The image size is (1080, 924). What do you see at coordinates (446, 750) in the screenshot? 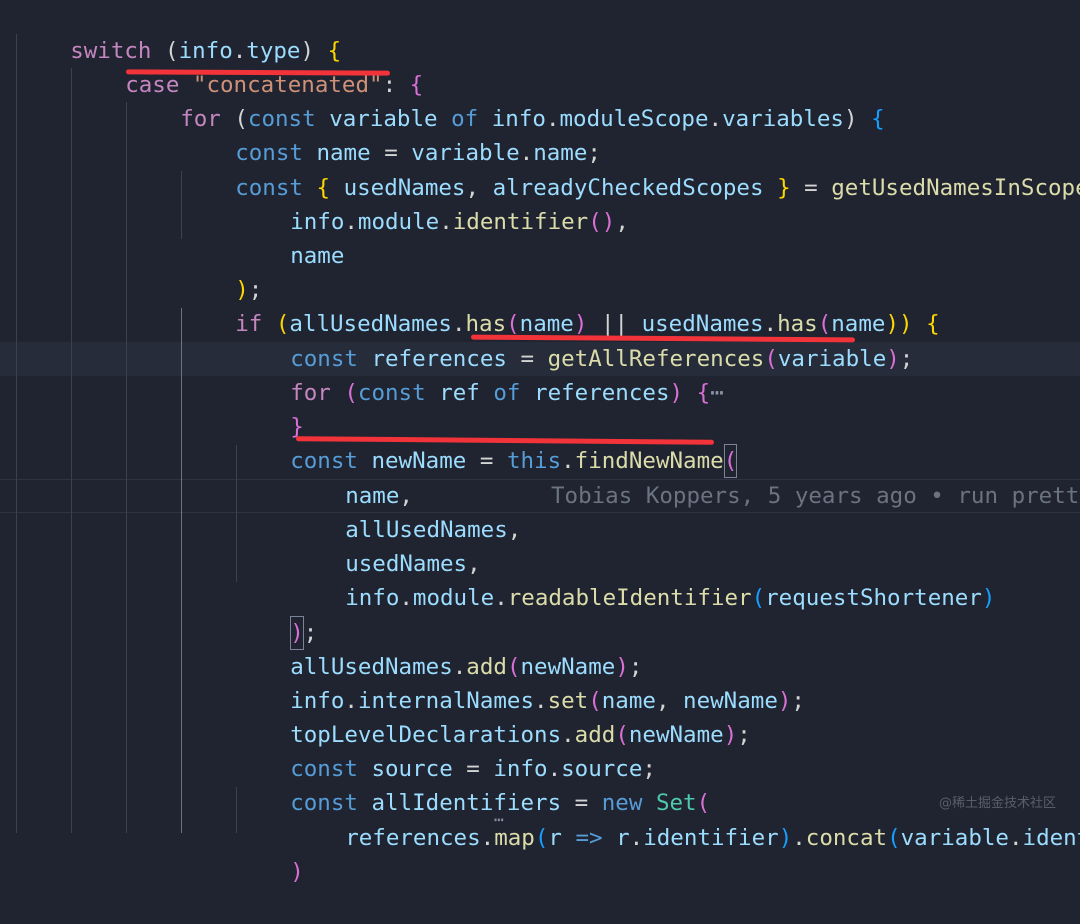
I see `code-line-22: const source = info.source;` at bounding box center [446, 750].